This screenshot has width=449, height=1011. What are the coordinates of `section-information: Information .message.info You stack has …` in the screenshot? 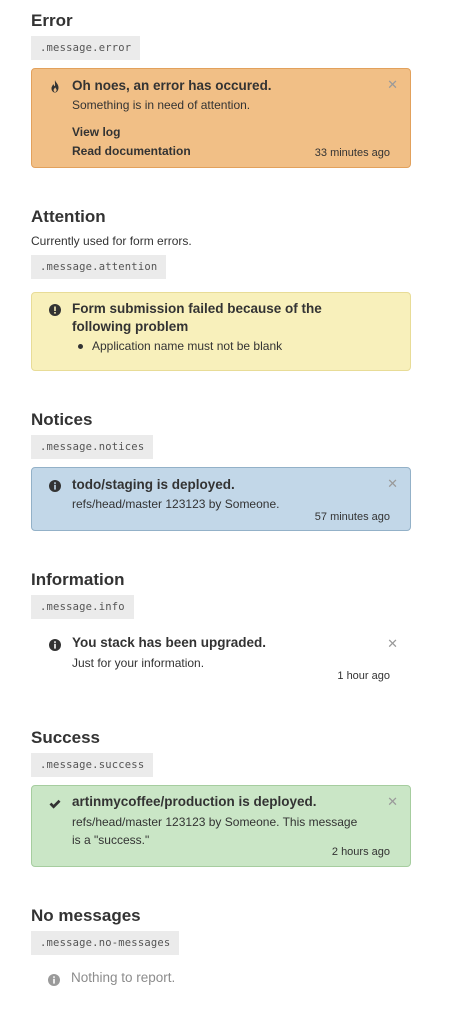 It's located at (221, 625).